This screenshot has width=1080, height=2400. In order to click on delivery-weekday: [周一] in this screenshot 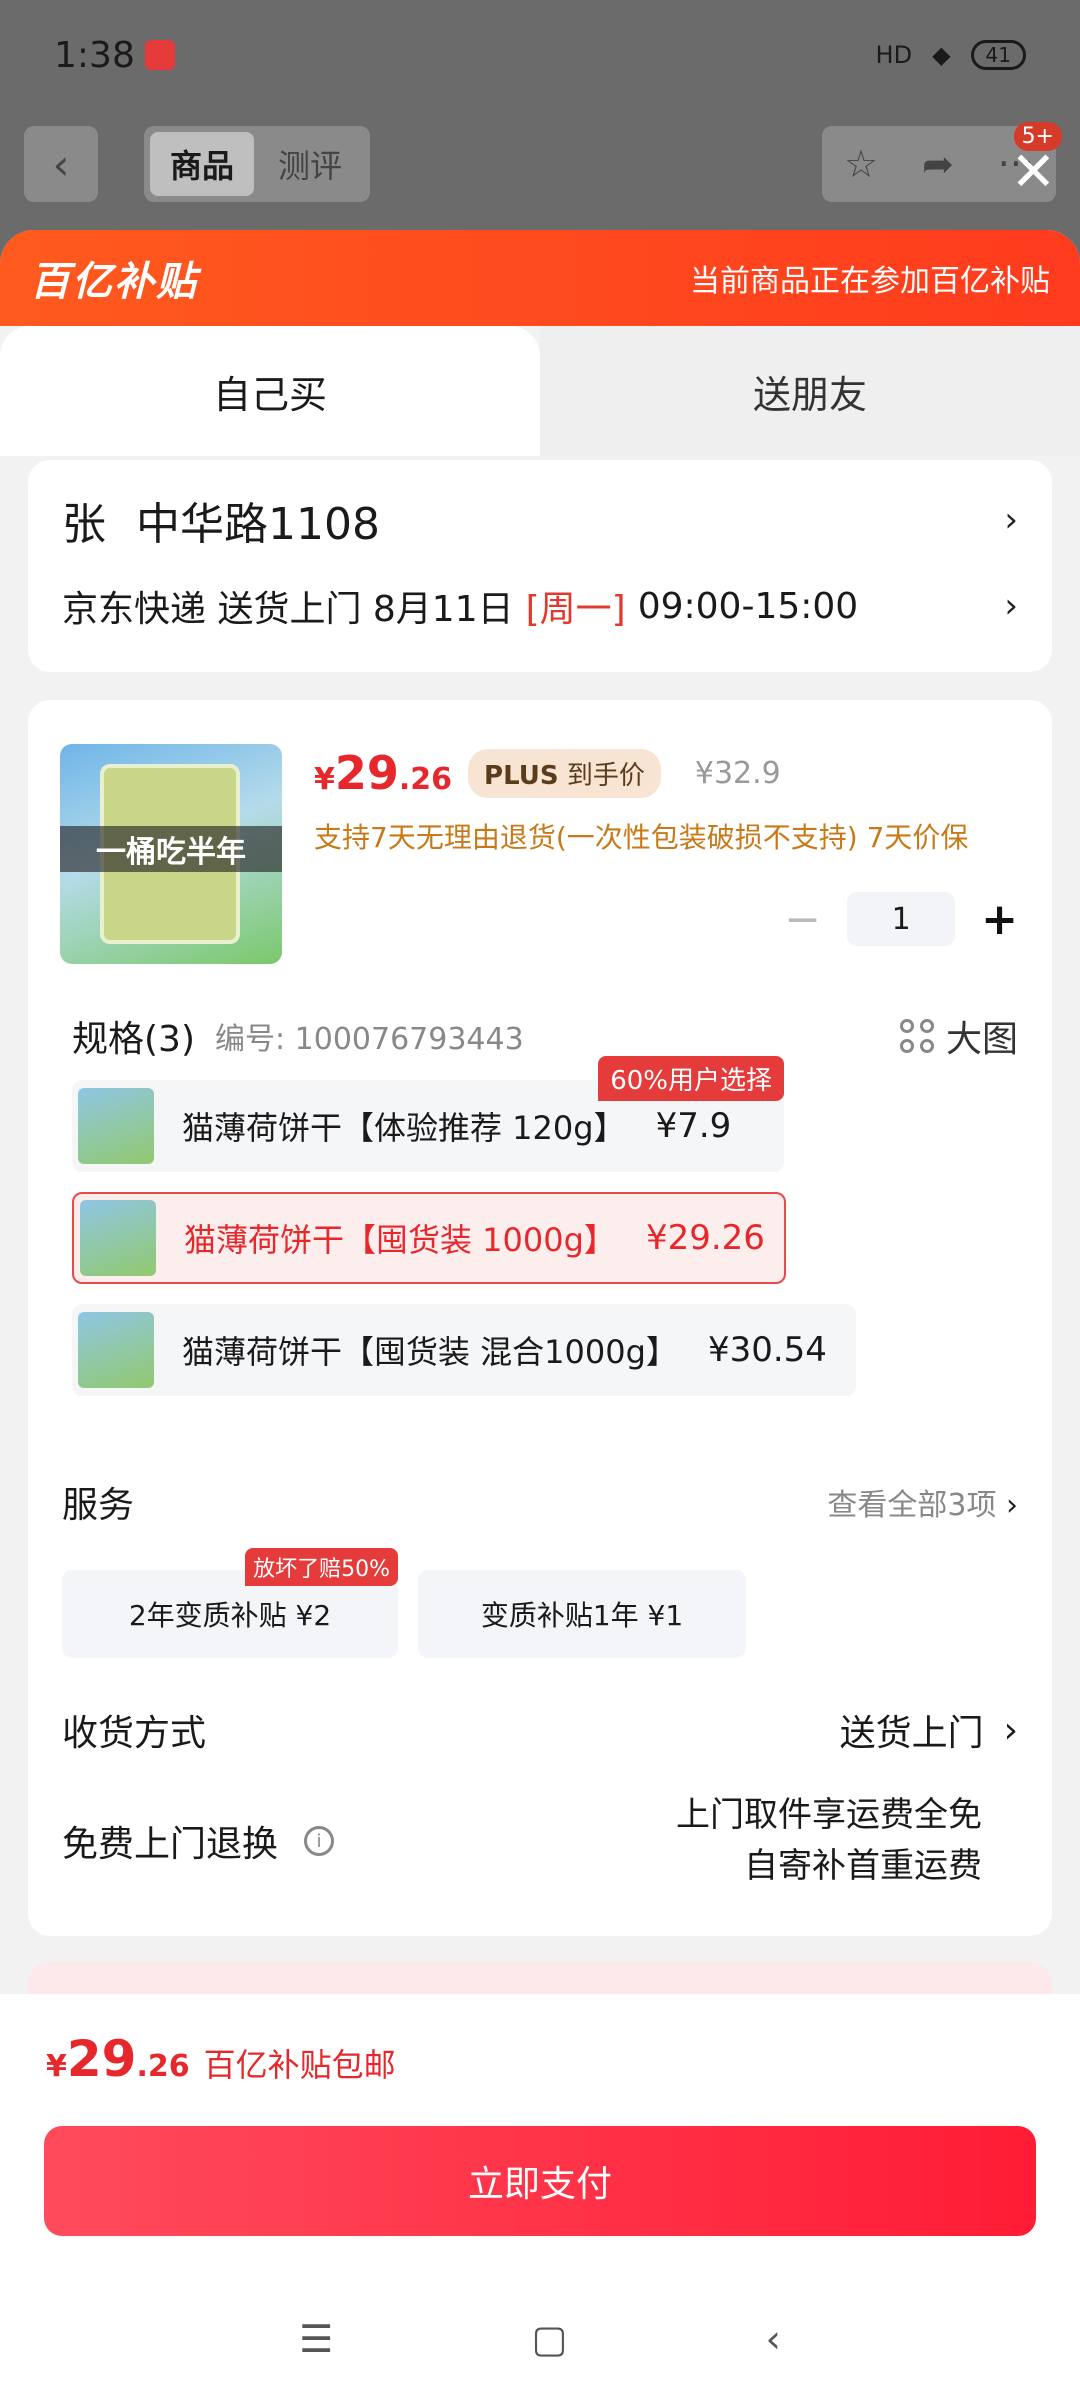, I will do `click(575, 609)`.